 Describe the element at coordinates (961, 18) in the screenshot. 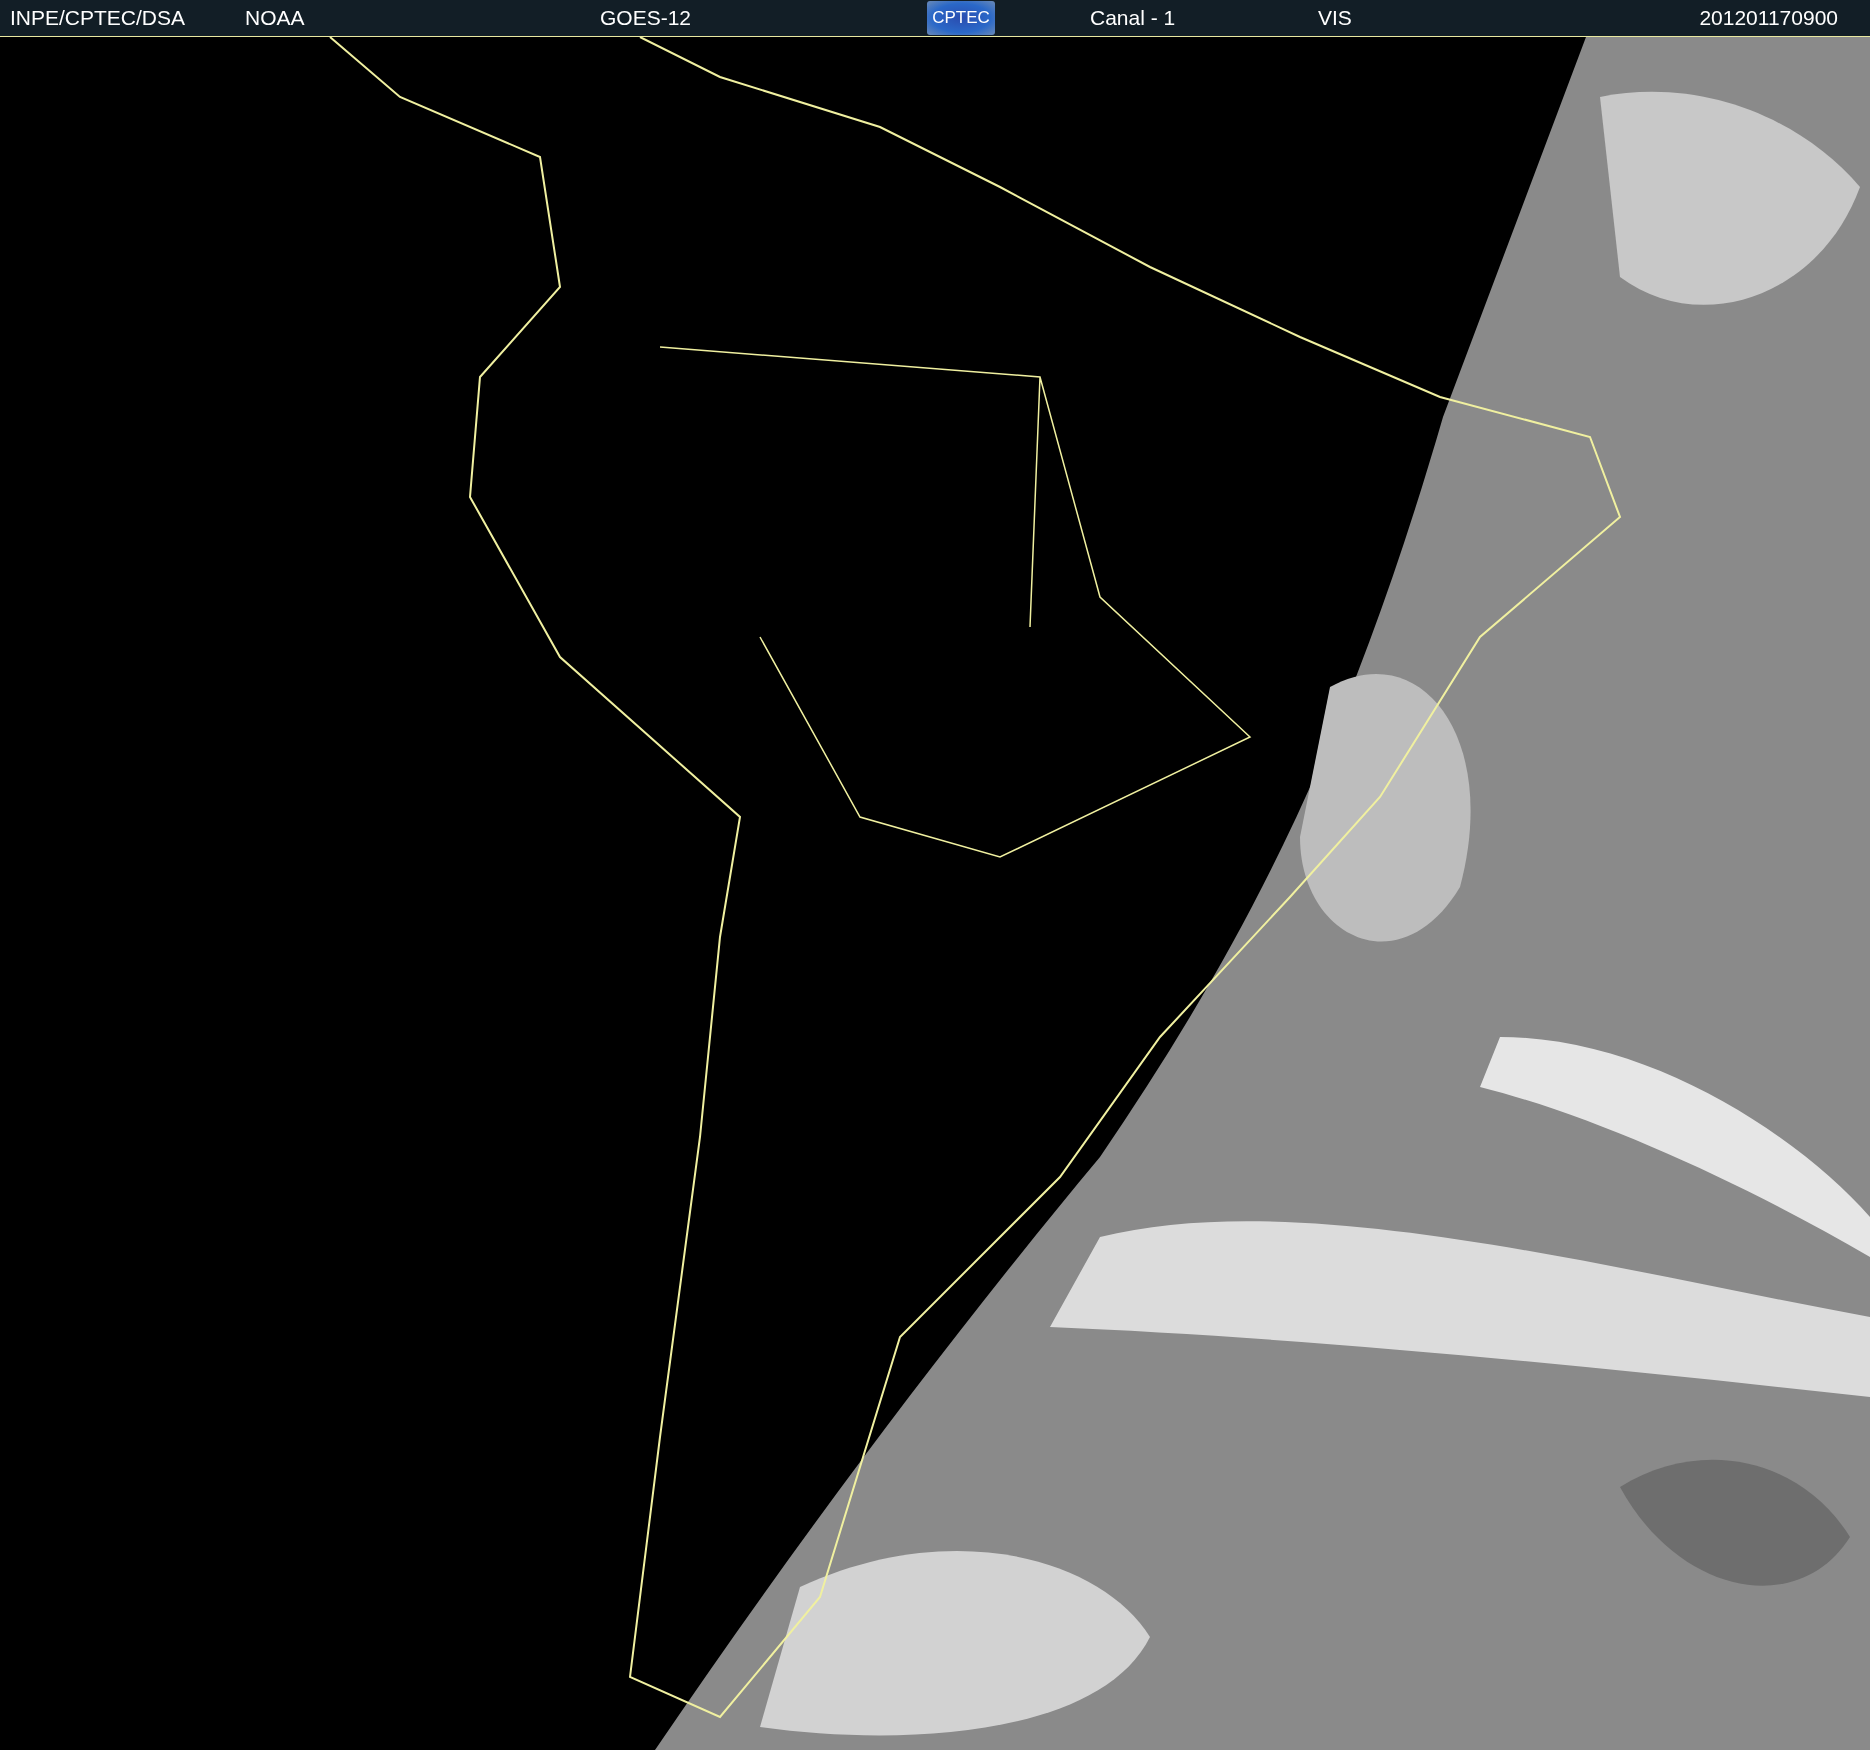

I see `logo: CPTEC` at that location.